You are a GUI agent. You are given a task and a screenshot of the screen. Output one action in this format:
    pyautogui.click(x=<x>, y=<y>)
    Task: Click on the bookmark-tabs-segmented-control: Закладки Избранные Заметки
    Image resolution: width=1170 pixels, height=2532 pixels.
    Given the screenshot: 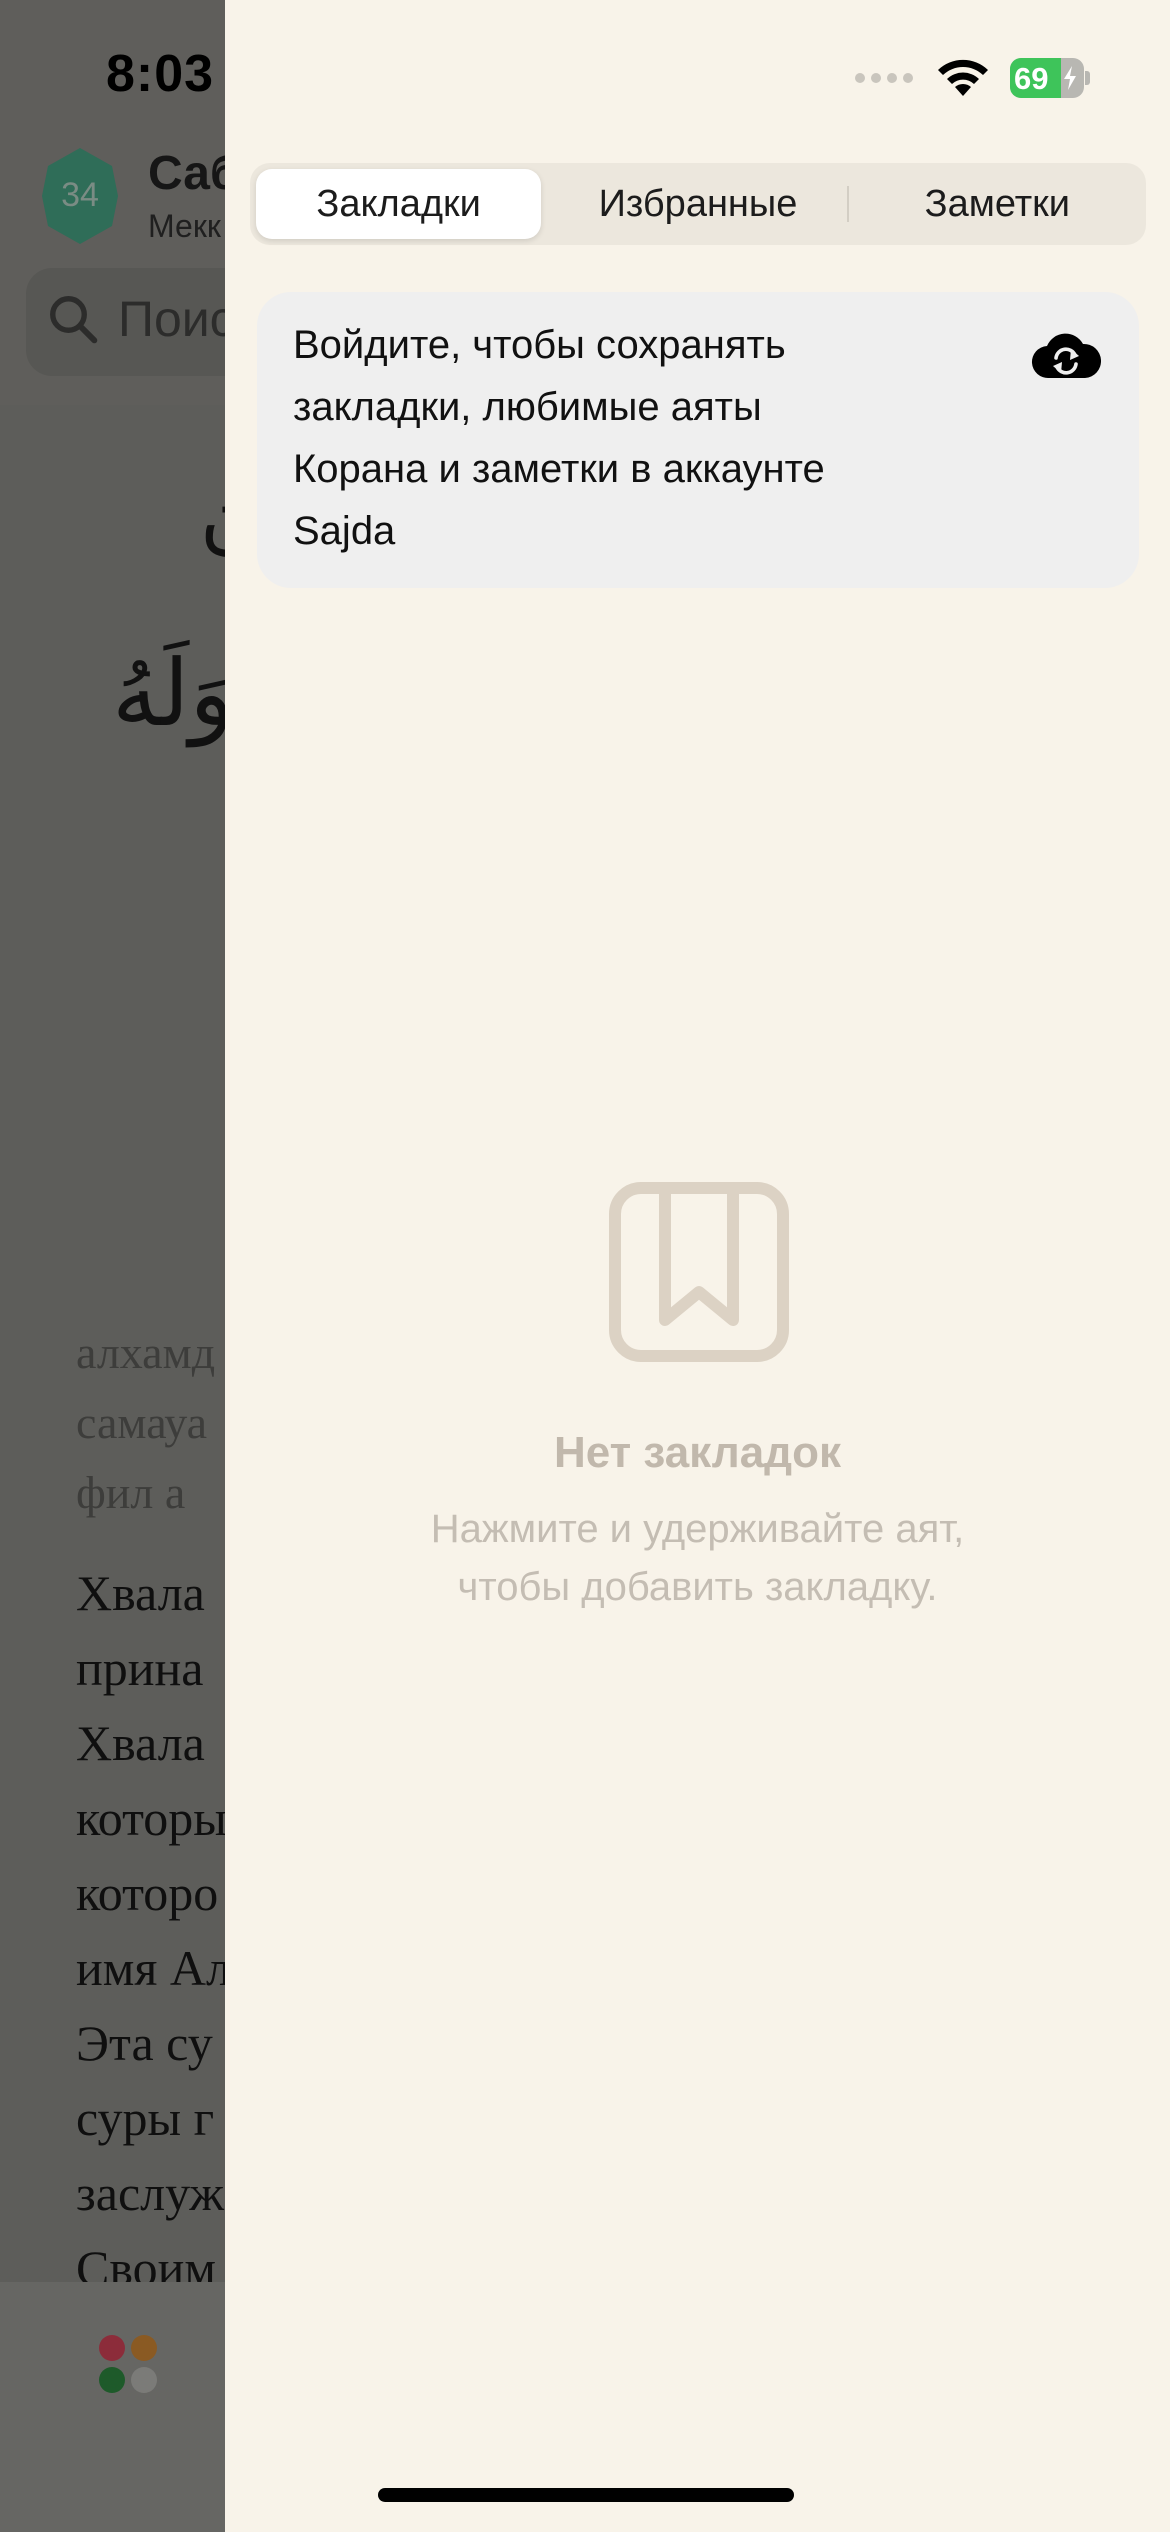 What is the action you would take?
    pyautogui.click(x=698, y=204)
    